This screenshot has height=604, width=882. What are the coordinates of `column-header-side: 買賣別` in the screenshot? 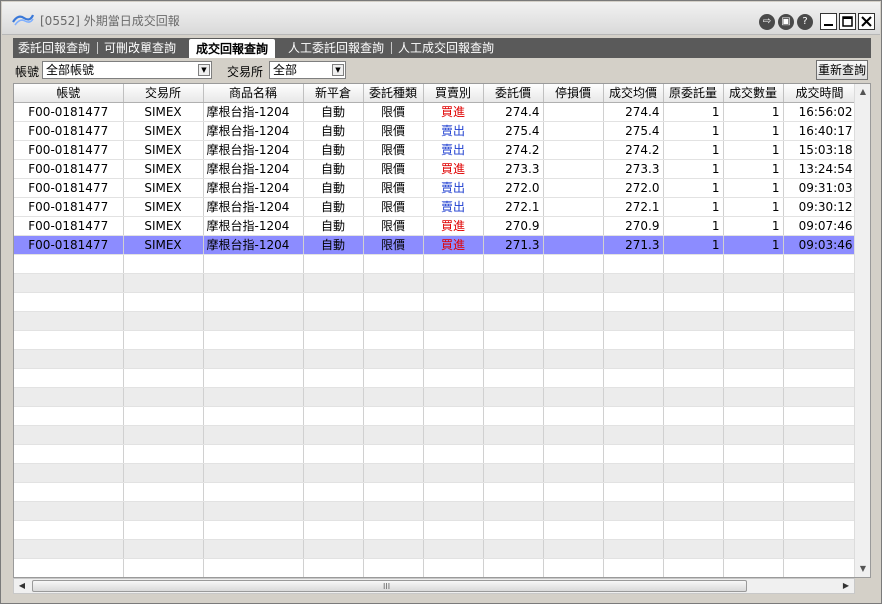 It's located at (453, 93).